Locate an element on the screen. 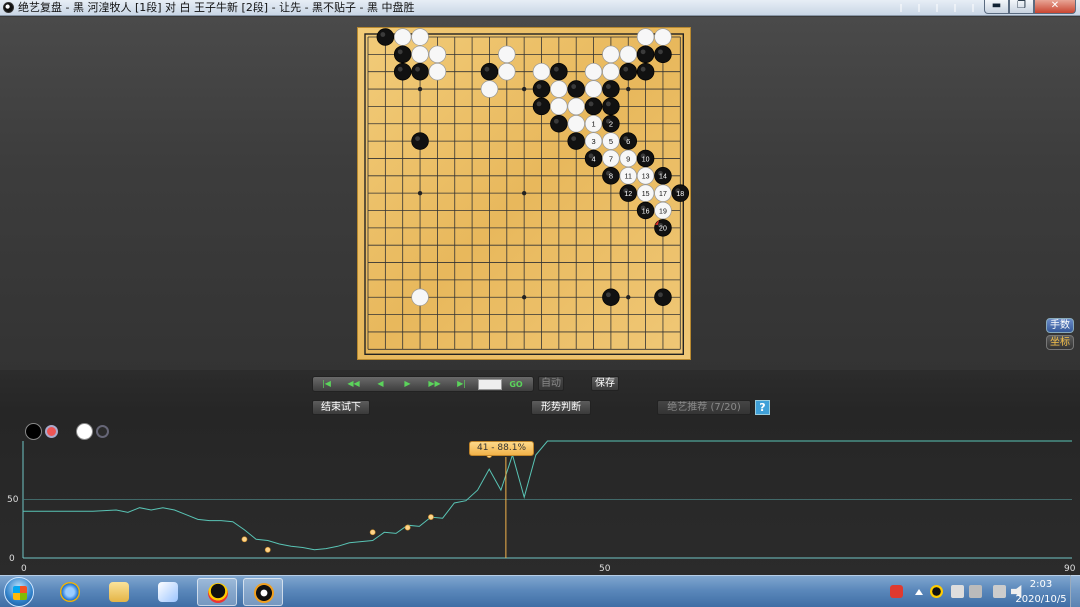  taskbar-go-review is located at coordinates (263, 592).